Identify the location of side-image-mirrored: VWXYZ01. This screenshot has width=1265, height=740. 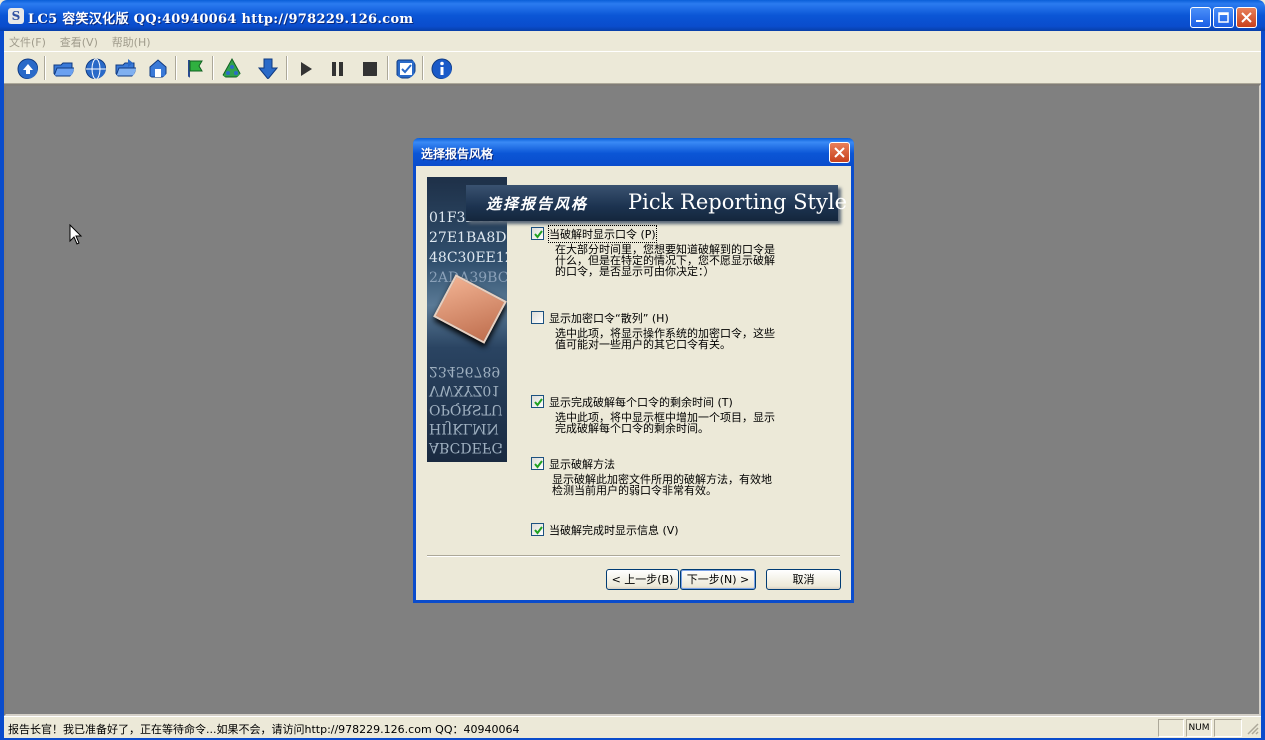
(465, 390).